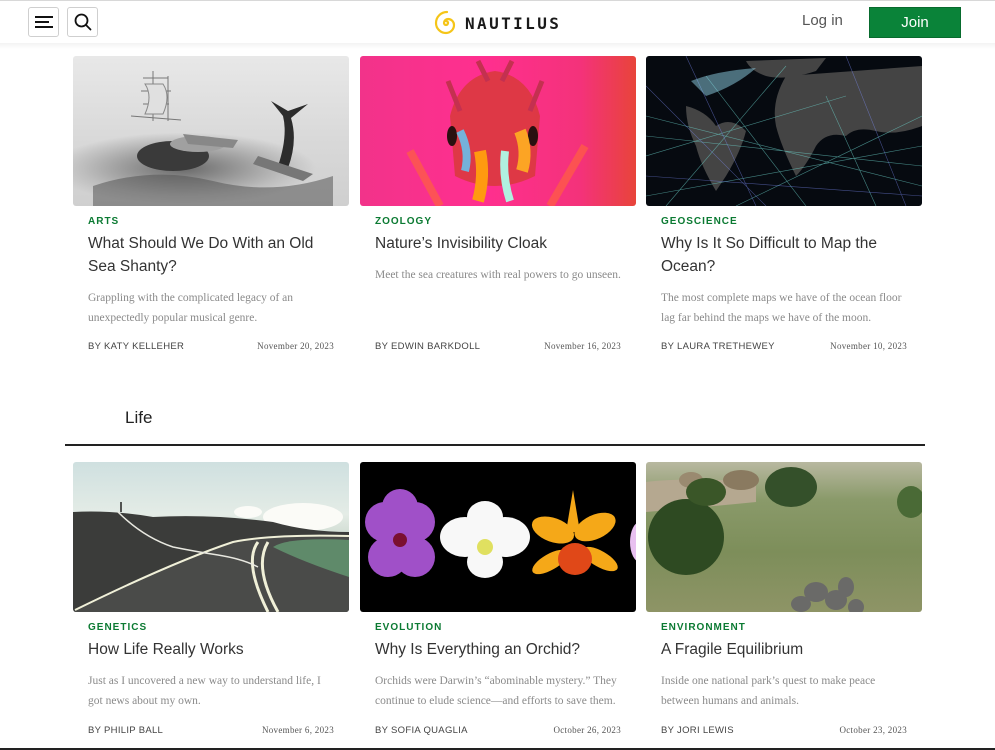 The height and width of the screenshot is (750, 995). What do you see at coordinates (791, 627) in the screenshot?
I see `category-label: ENVIRONMENT` at bounding box center [791, 627].